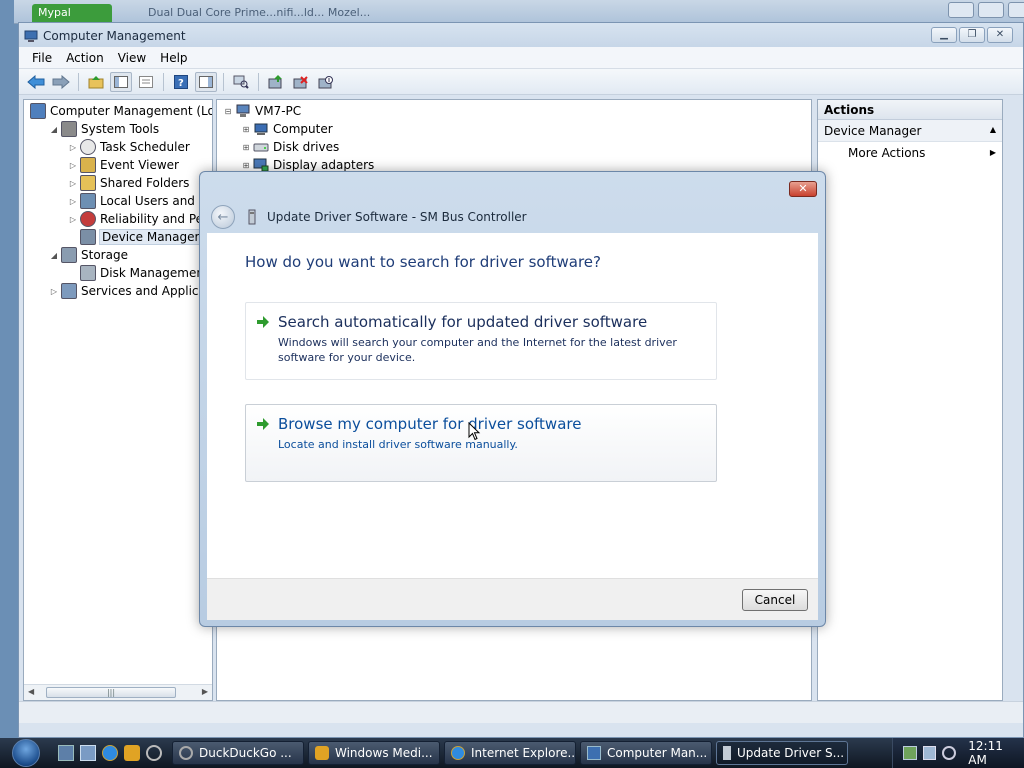 This screenshot has height=768, width=1024. I want to click on tree-horizontal-scrollbar: ◀ ||| ▶, so click(118, 692).